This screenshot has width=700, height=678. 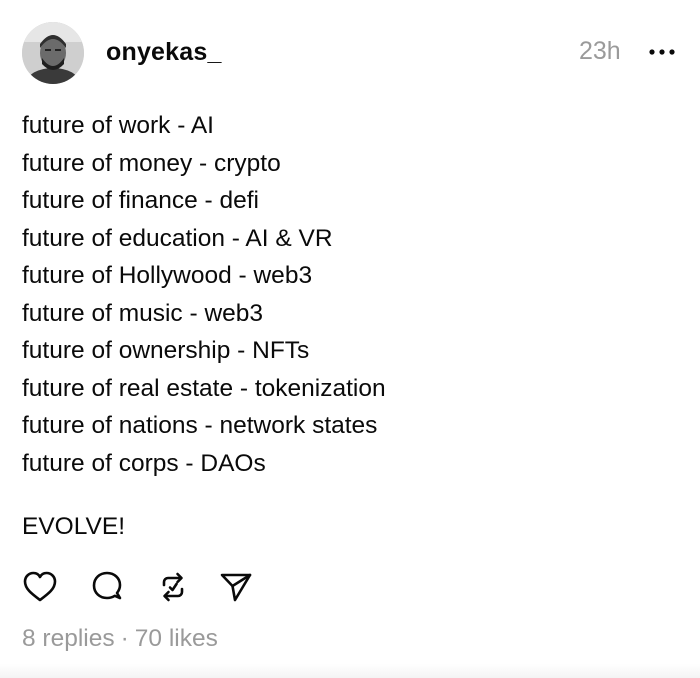 I want to click on post-line: future of education - AI & VR, so click(x=177, y=238).